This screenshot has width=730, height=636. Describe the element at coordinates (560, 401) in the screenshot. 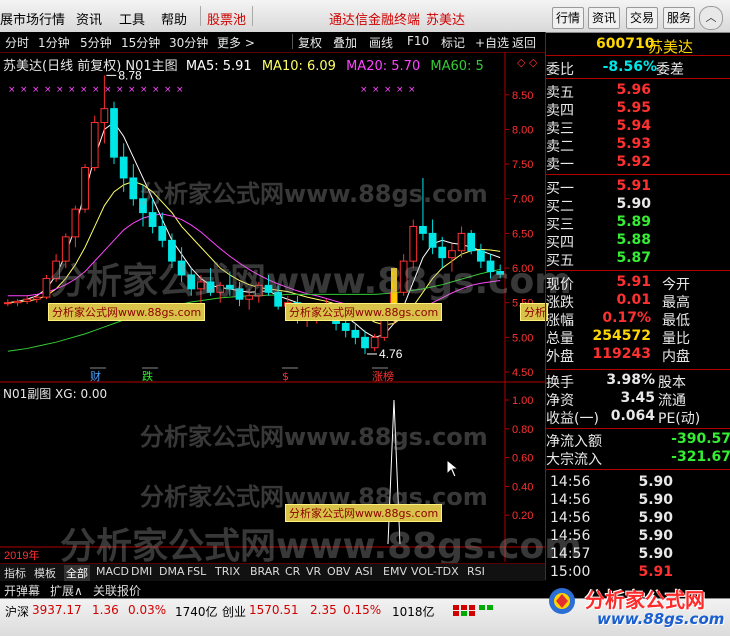

I see `stat-label: 净资` at that location.